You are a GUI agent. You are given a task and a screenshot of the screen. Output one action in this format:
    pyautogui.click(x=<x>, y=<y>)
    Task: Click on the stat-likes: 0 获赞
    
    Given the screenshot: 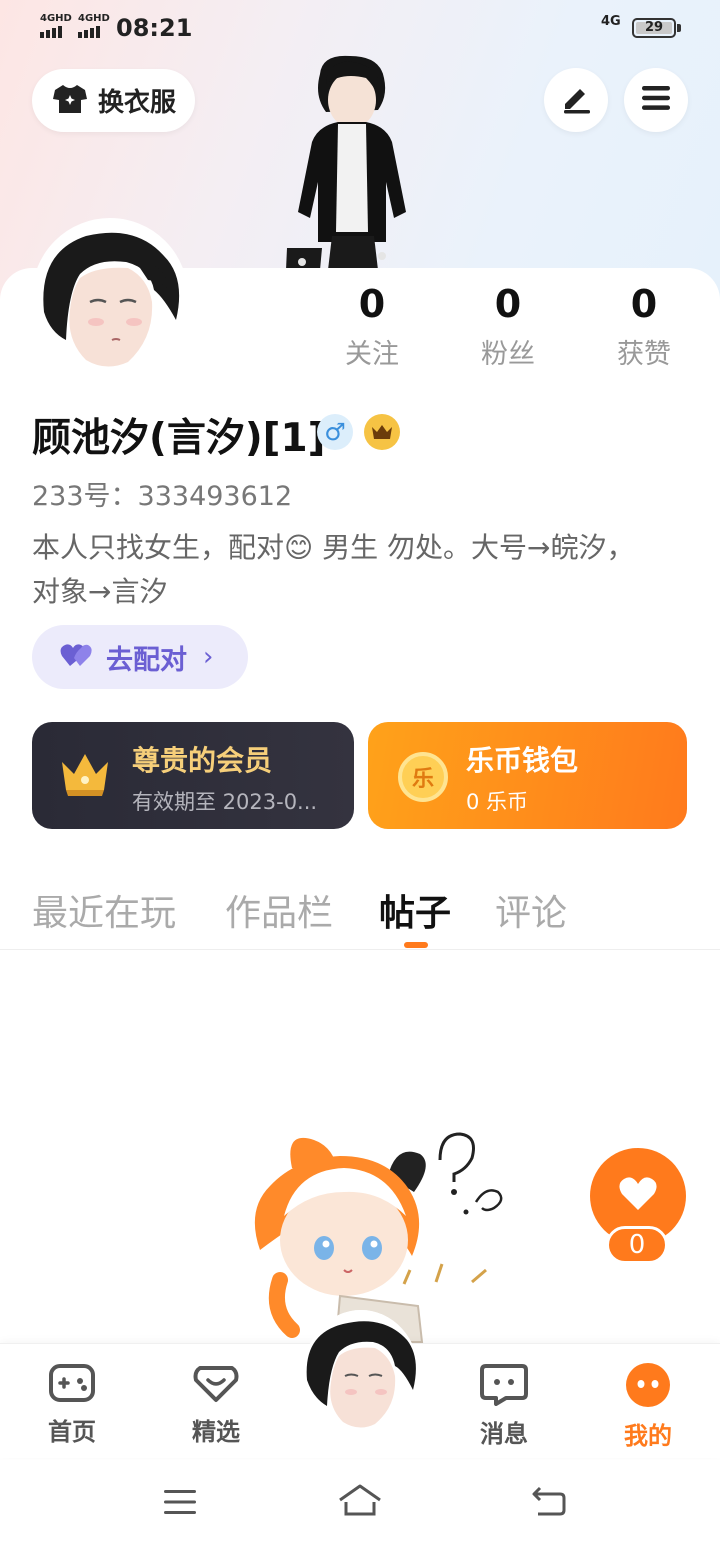 What is the action you would take?
    pyautogui.click(x=644, y=326)
    